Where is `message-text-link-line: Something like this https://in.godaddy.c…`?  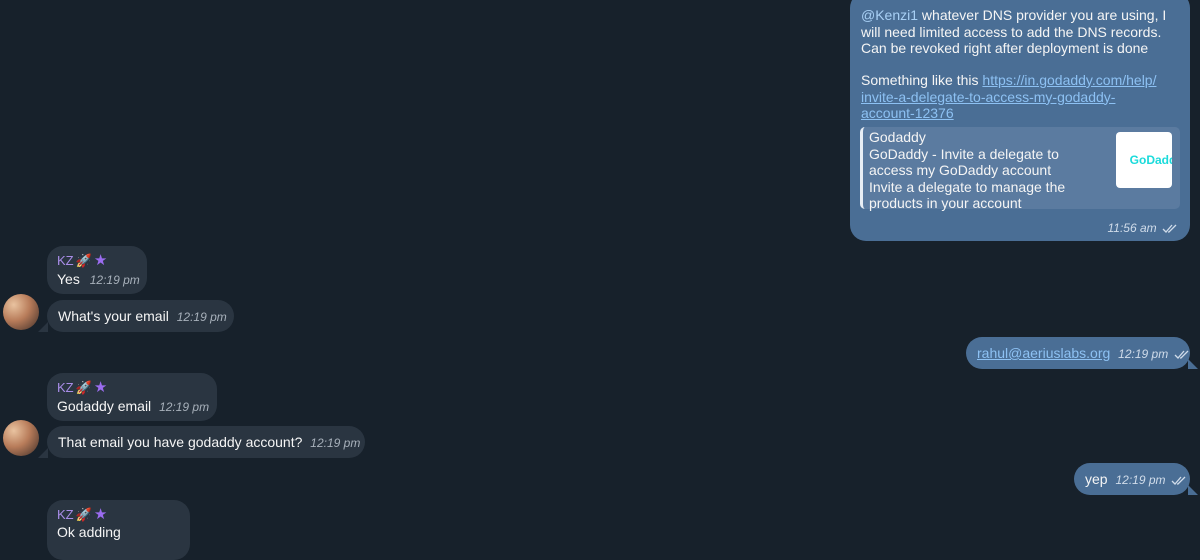 message-text-link-line: Something like this https://in.godaddy.c… is located at coordinates (1009, 96).